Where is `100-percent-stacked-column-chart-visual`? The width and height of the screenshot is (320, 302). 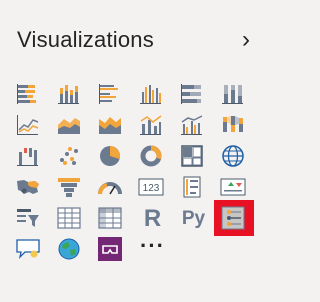 100-percent-stacked-column-chart-visual is located at coordinates (234, 94).